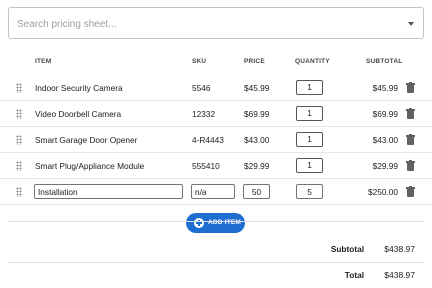 This screenshot has width=432, height=288. Describe the element at coordinates (312, 61) in the screenshot. I see `header-quantity: QUANTITY` at that location.